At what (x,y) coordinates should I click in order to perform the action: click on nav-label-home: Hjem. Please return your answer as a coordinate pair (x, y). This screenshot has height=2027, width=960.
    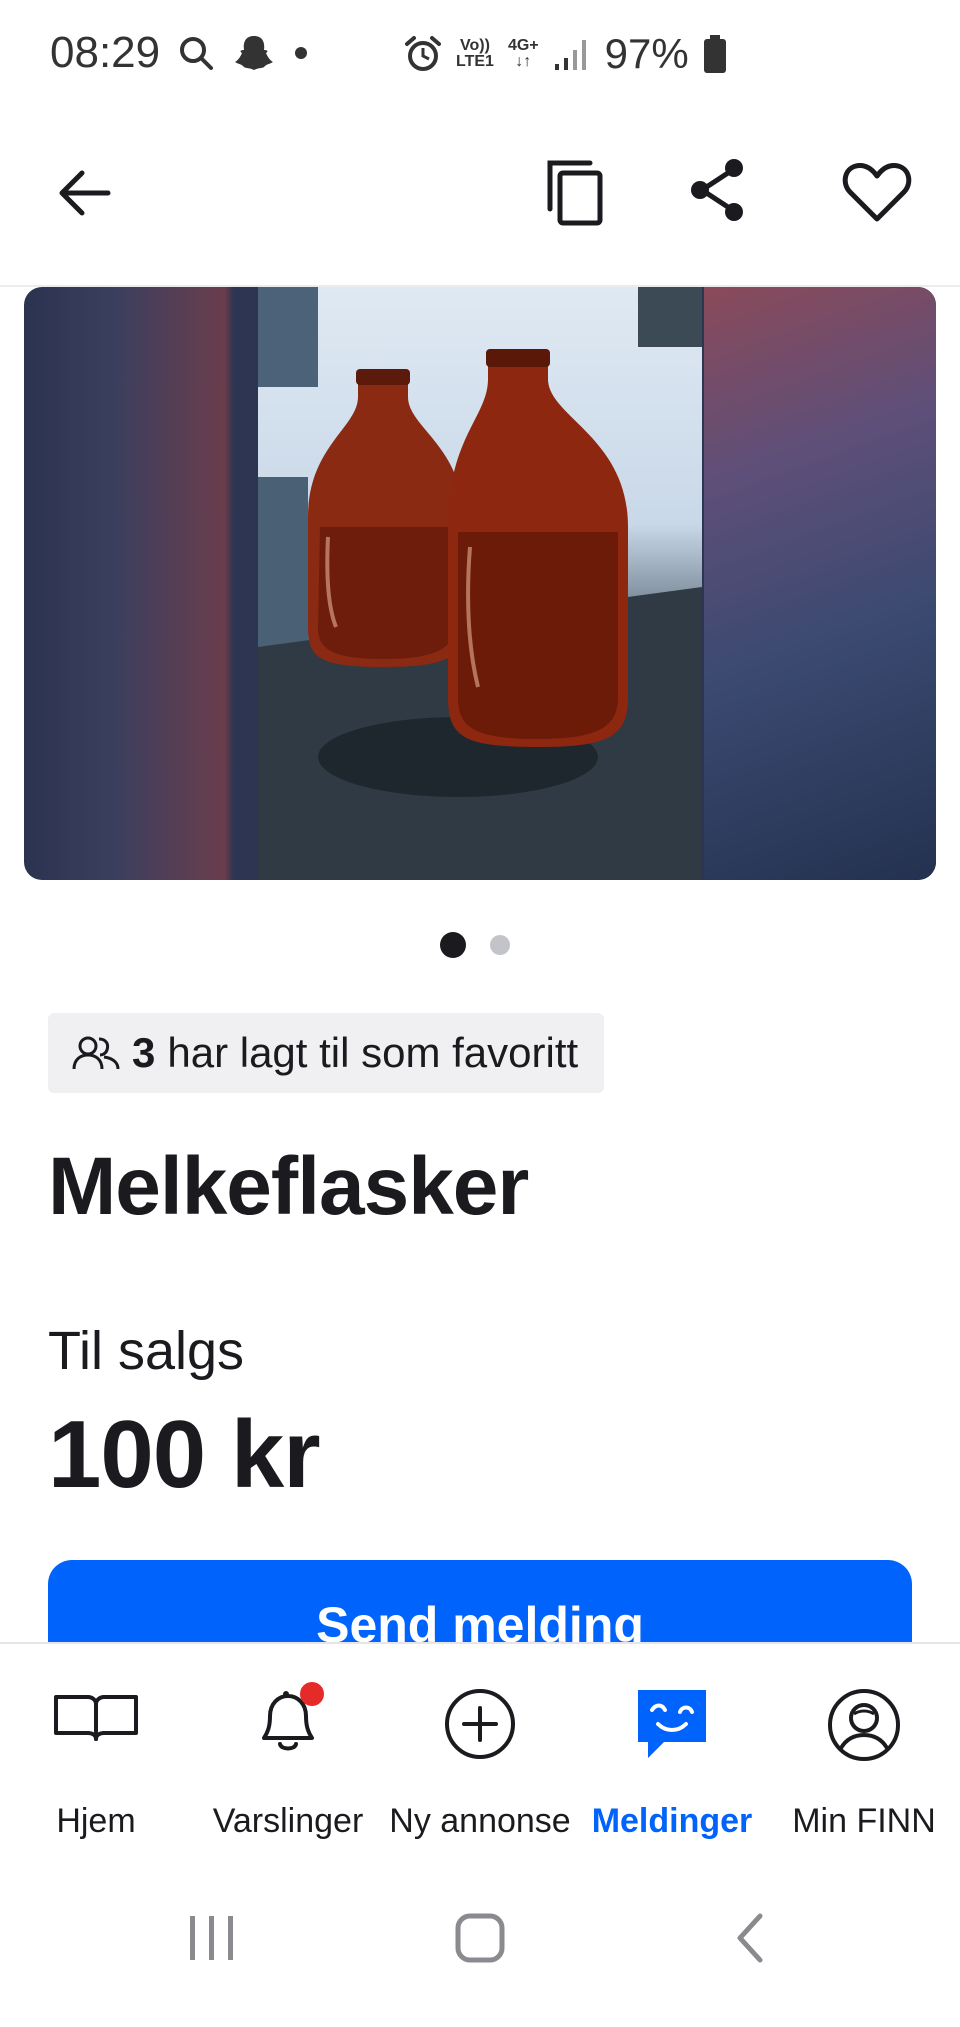
    Looking at the image, I should click on (96, 1821).